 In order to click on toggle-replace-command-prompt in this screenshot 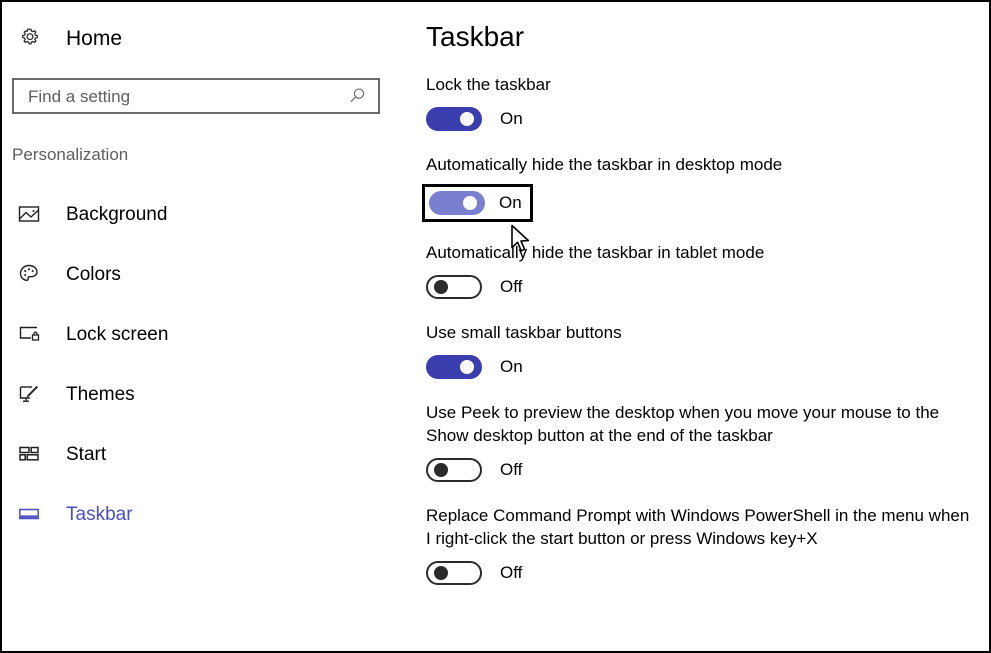, I will do `click(454, 572)`.